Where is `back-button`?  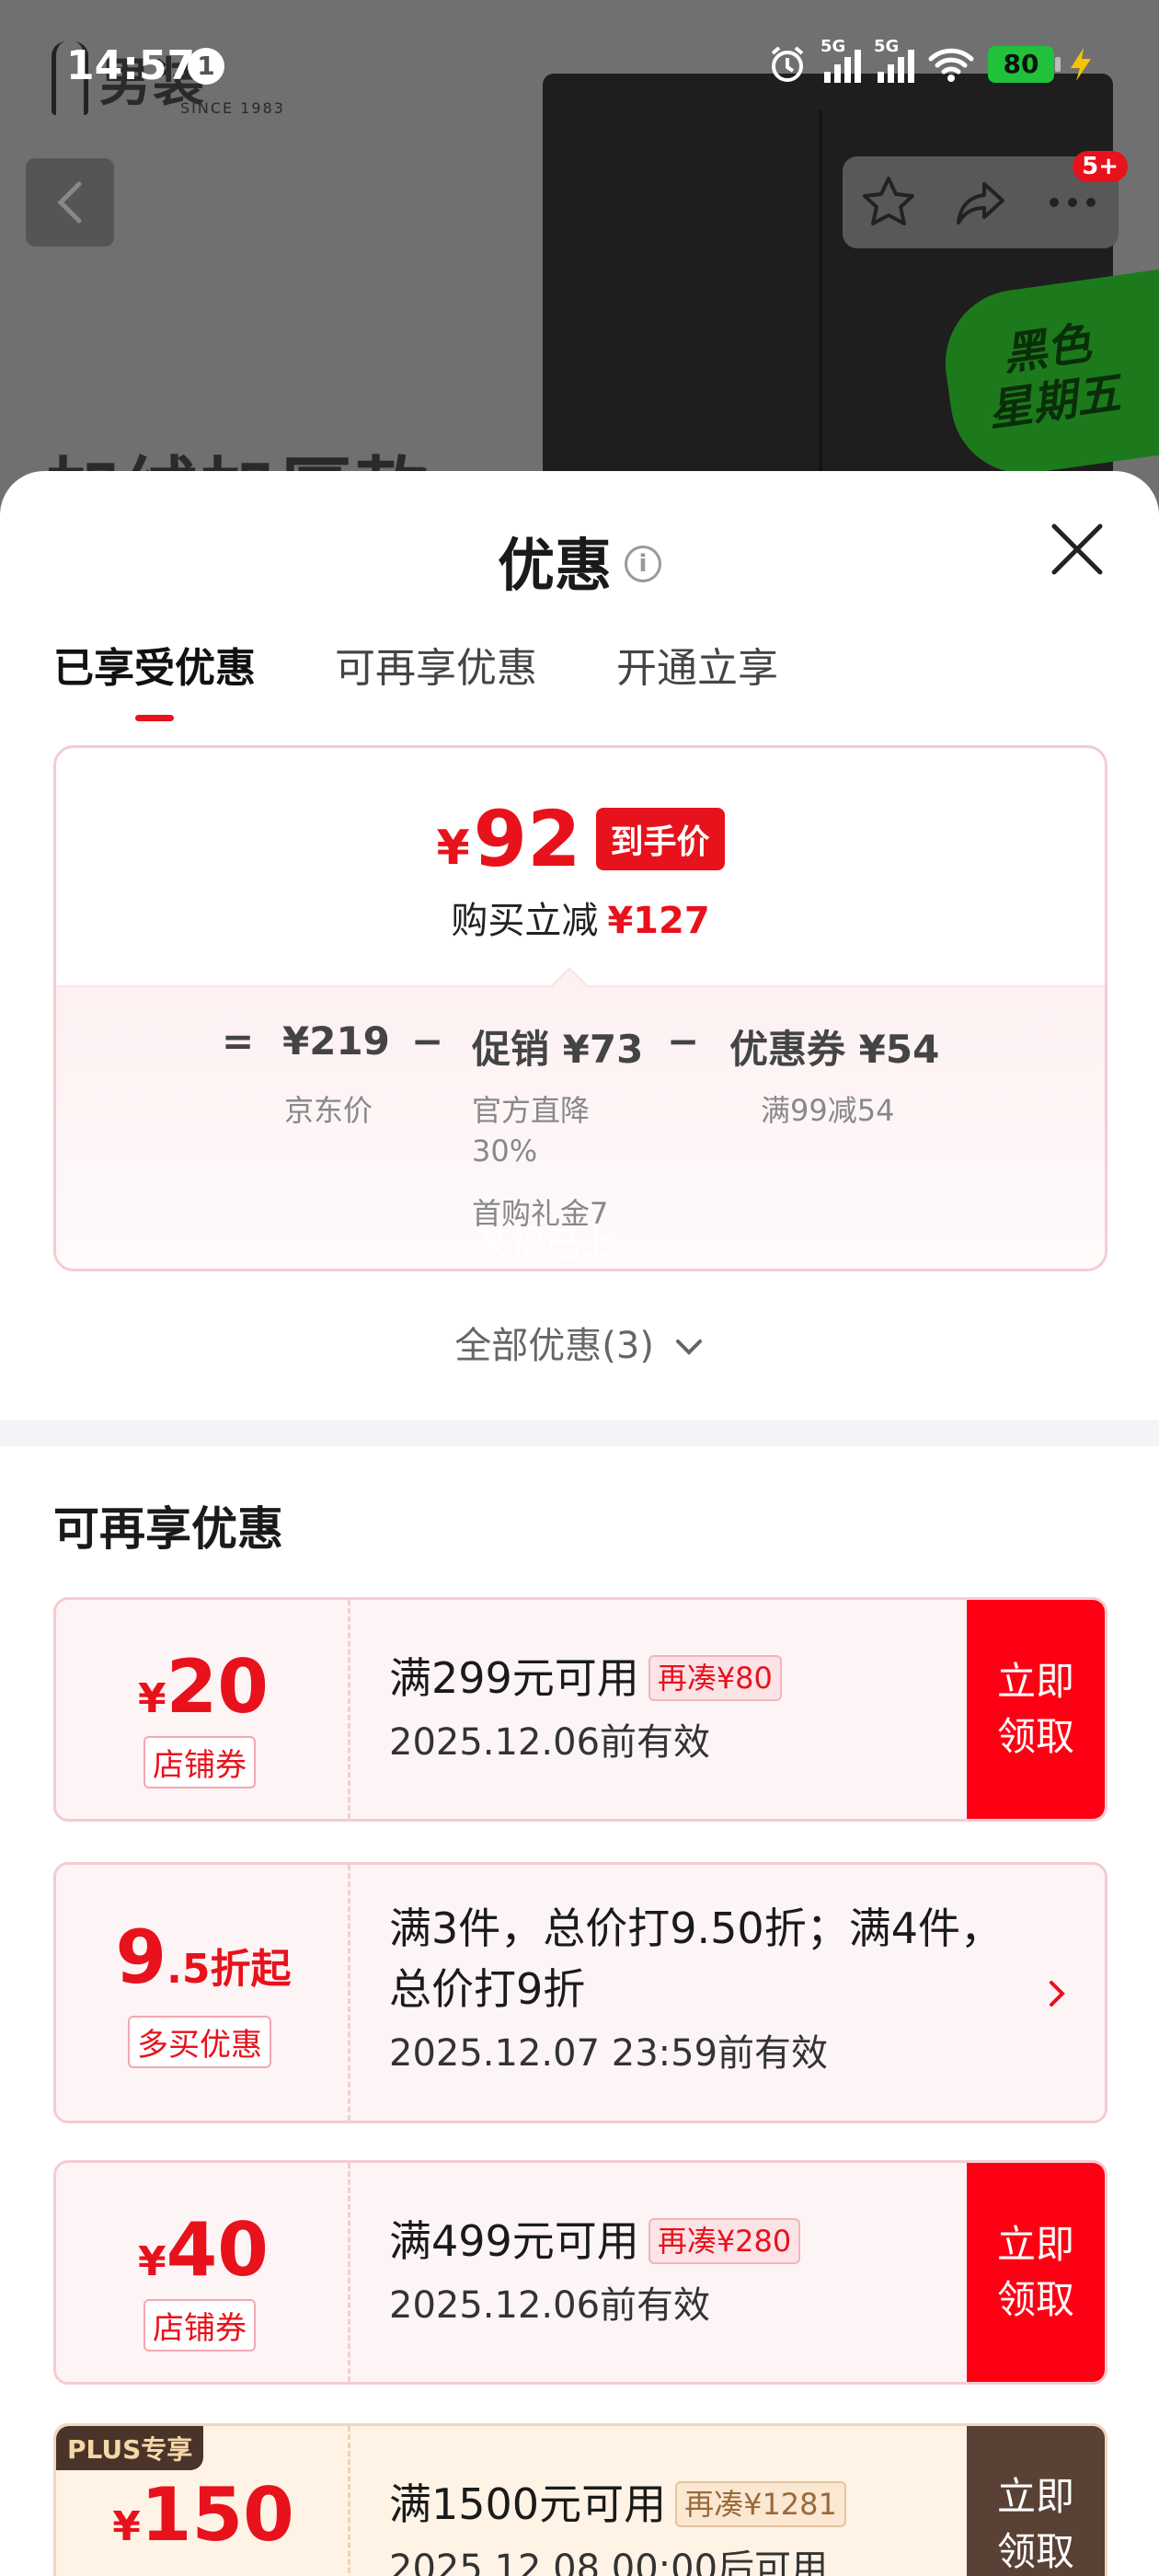 back-button is located at coordinates (70, 202).